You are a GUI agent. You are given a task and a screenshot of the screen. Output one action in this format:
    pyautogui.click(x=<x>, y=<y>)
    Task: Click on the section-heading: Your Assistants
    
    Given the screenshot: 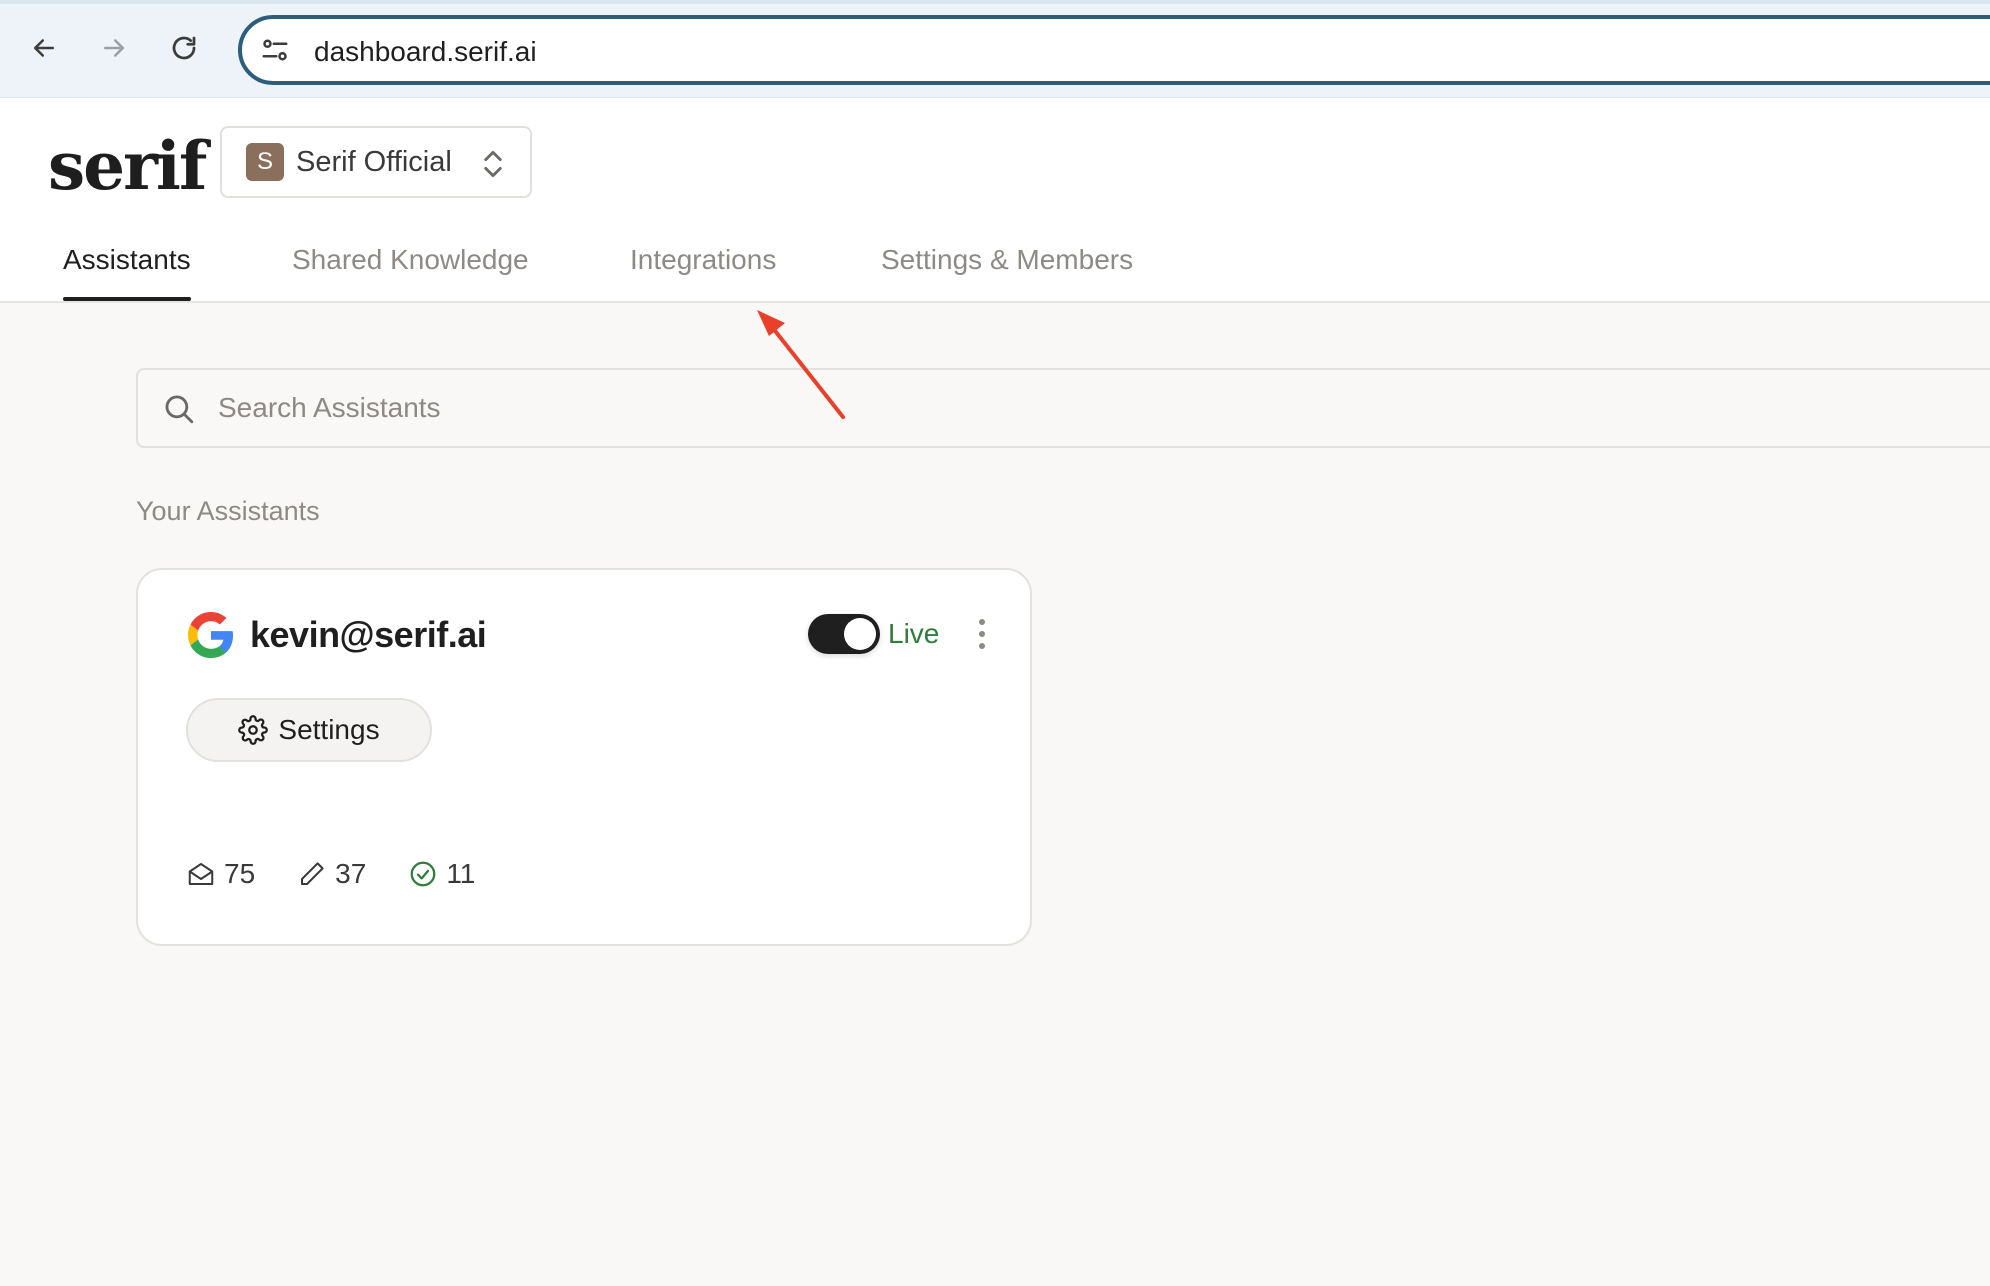 What is the action you would take?
    pyautogui.click(x=228, y=511)
    